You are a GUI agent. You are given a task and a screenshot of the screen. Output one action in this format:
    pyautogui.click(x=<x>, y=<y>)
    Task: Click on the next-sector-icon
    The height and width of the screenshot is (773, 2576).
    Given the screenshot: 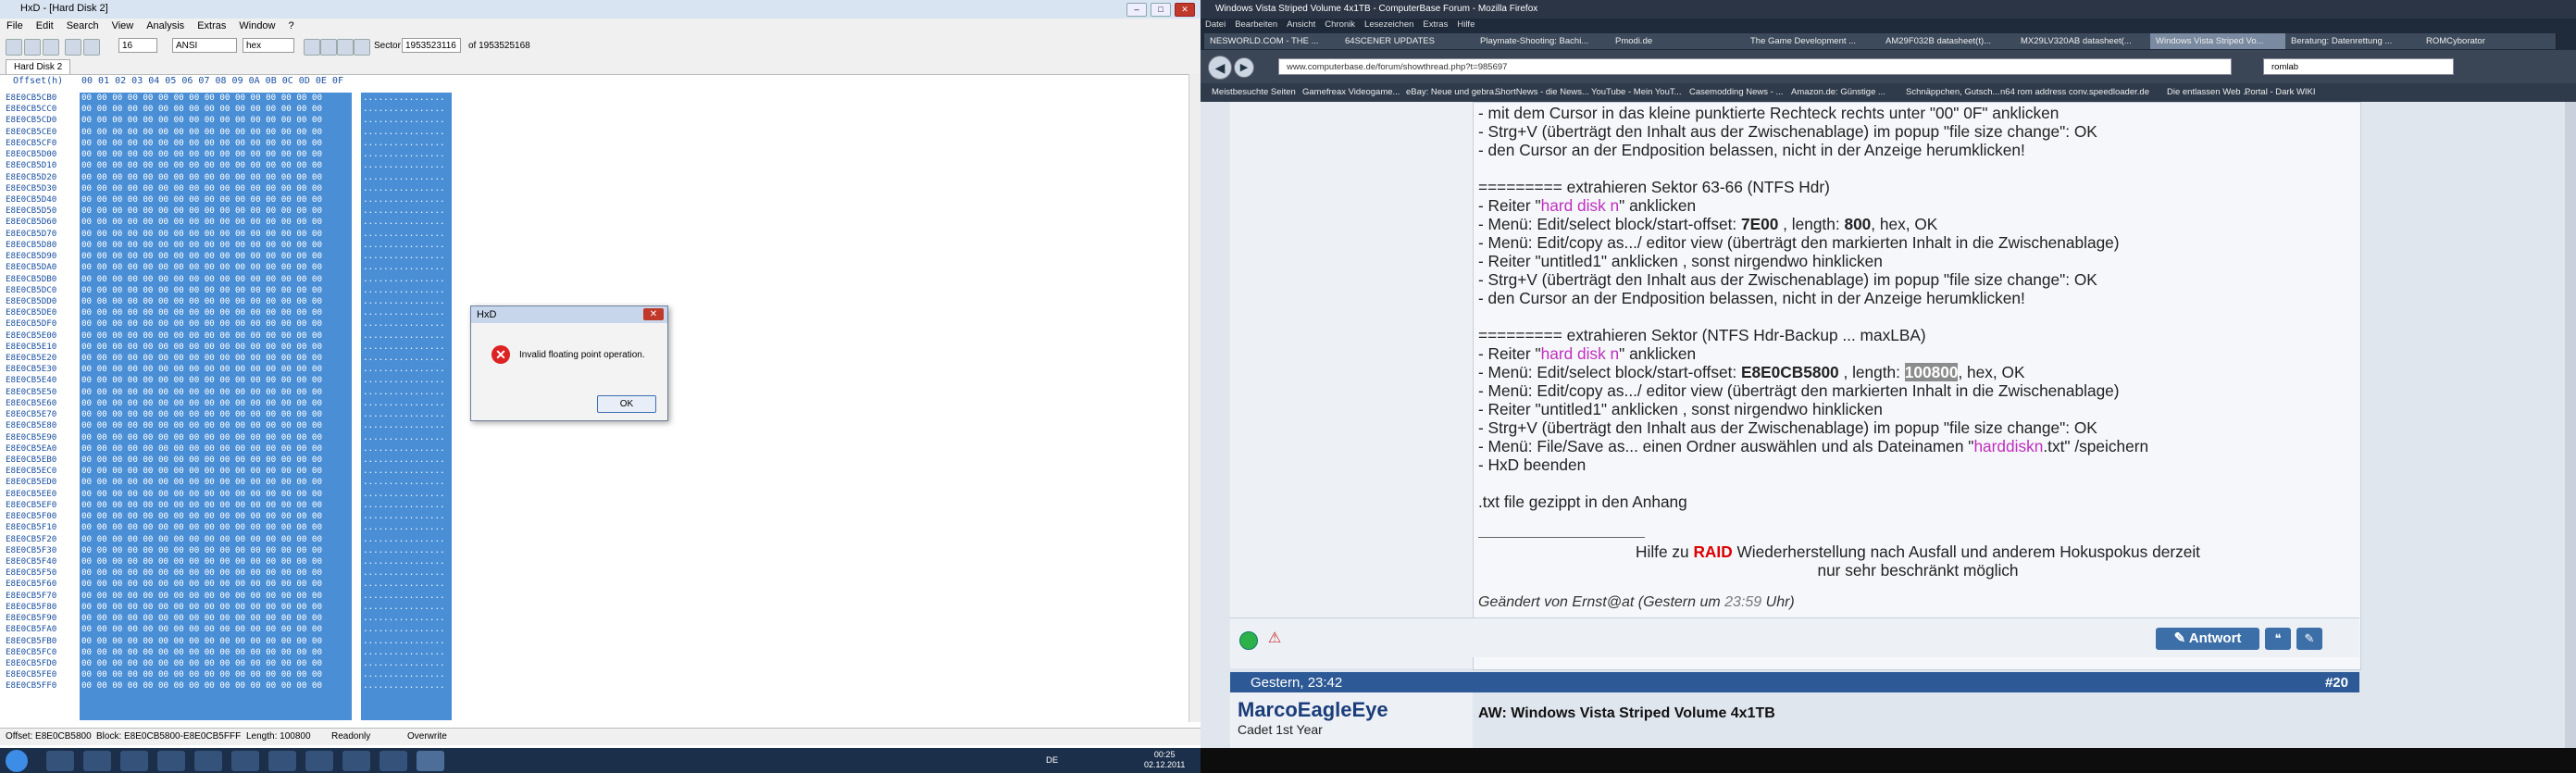 What is the action you would take?
    pyautogui.click(x=345, y=47)
    